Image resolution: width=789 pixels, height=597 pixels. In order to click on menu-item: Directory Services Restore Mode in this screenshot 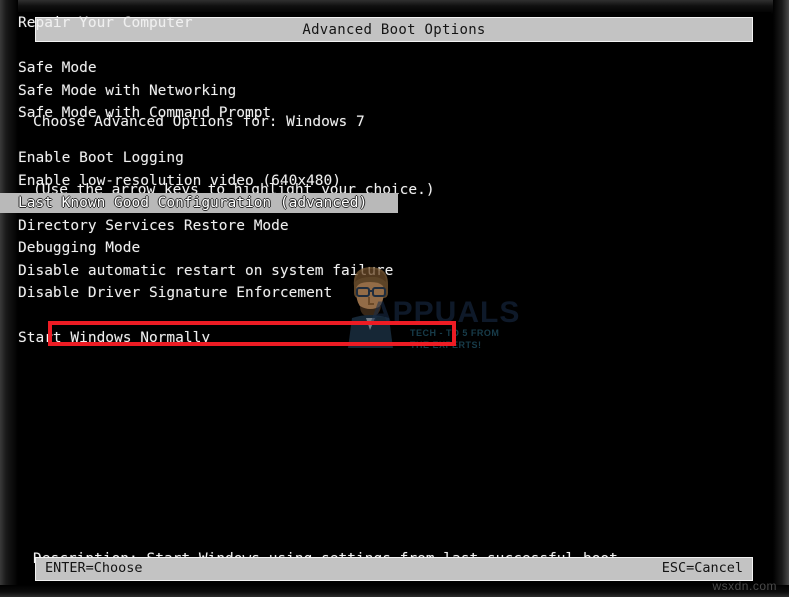, I will do `click(363, 226)`.